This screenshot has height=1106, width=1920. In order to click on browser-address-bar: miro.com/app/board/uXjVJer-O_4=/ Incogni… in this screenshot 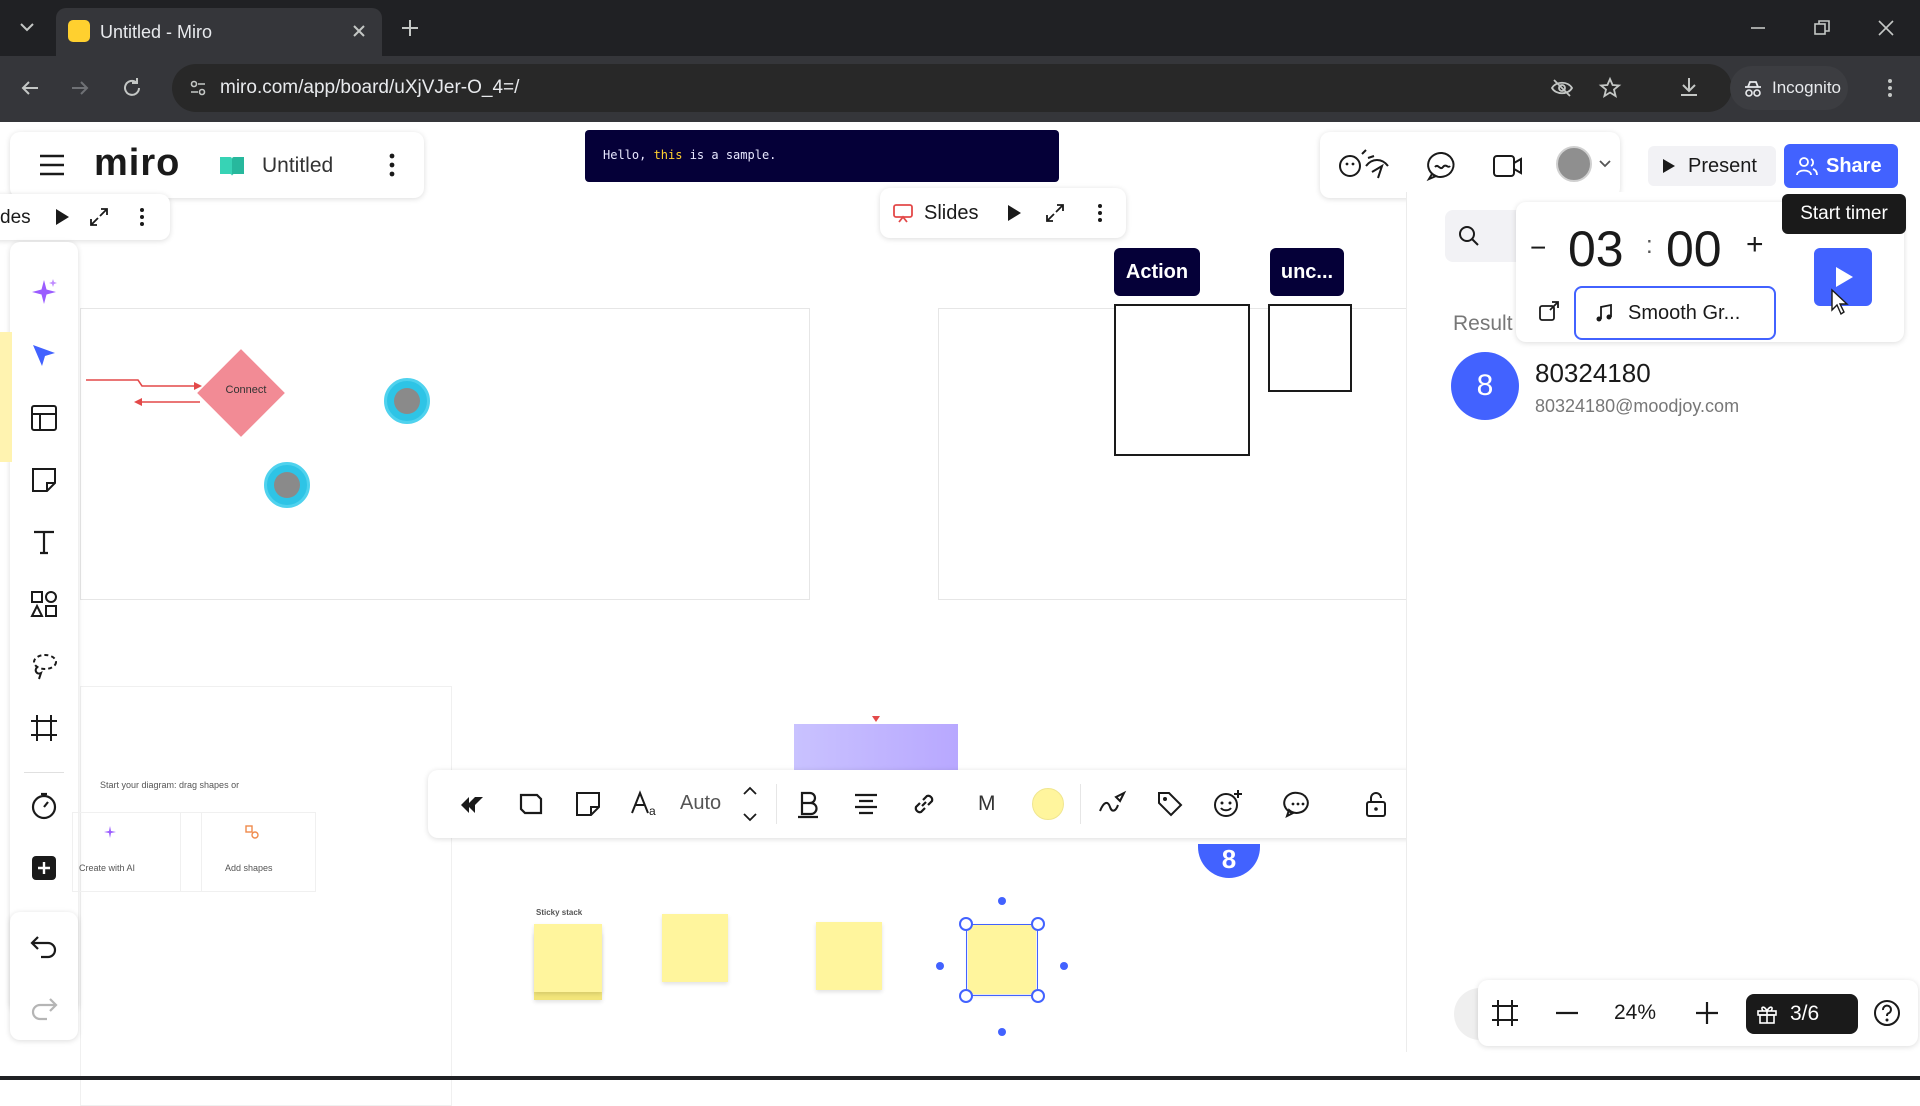, I will do `click(960, 89)`.